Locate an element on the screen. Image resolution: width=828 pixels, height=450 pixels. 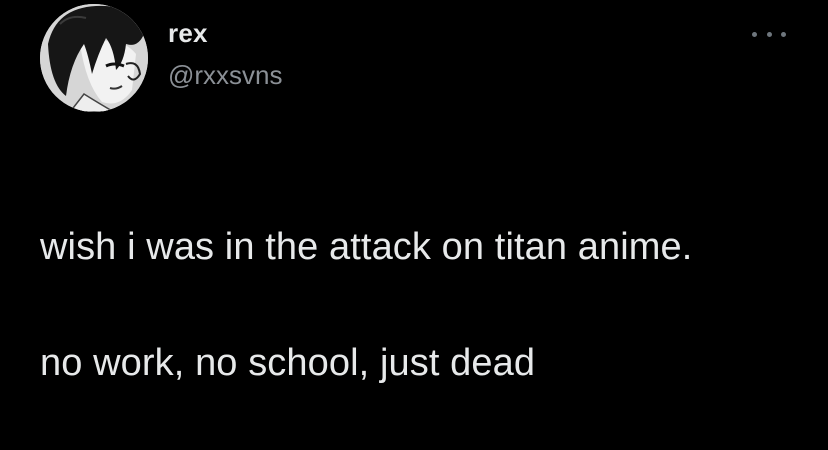
more-options-button is located at coordinates (769, 34).